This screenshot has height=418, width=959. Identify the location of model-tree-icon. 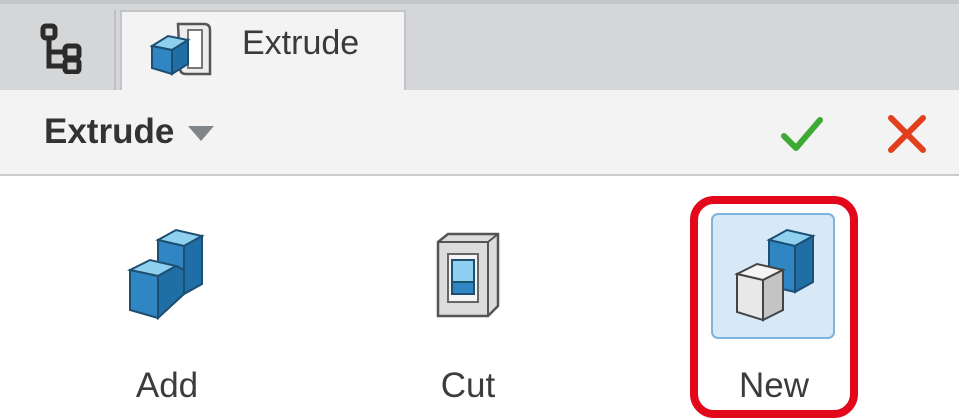
(61, 48).